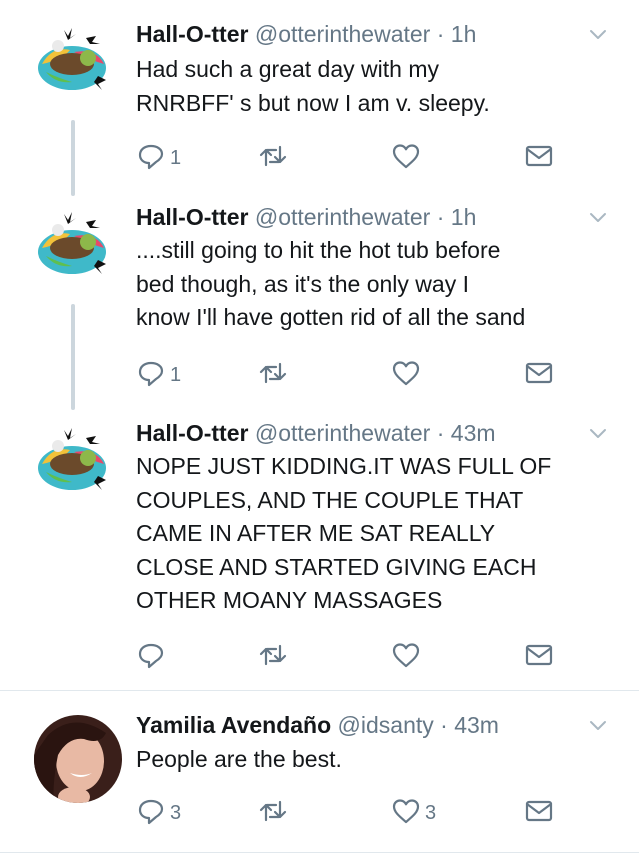 The height and width of the screenshot is (853, 639). I want to click on tweet-text-line: CLOSE AND STARTED GIVING EACH, so click(336, 566).